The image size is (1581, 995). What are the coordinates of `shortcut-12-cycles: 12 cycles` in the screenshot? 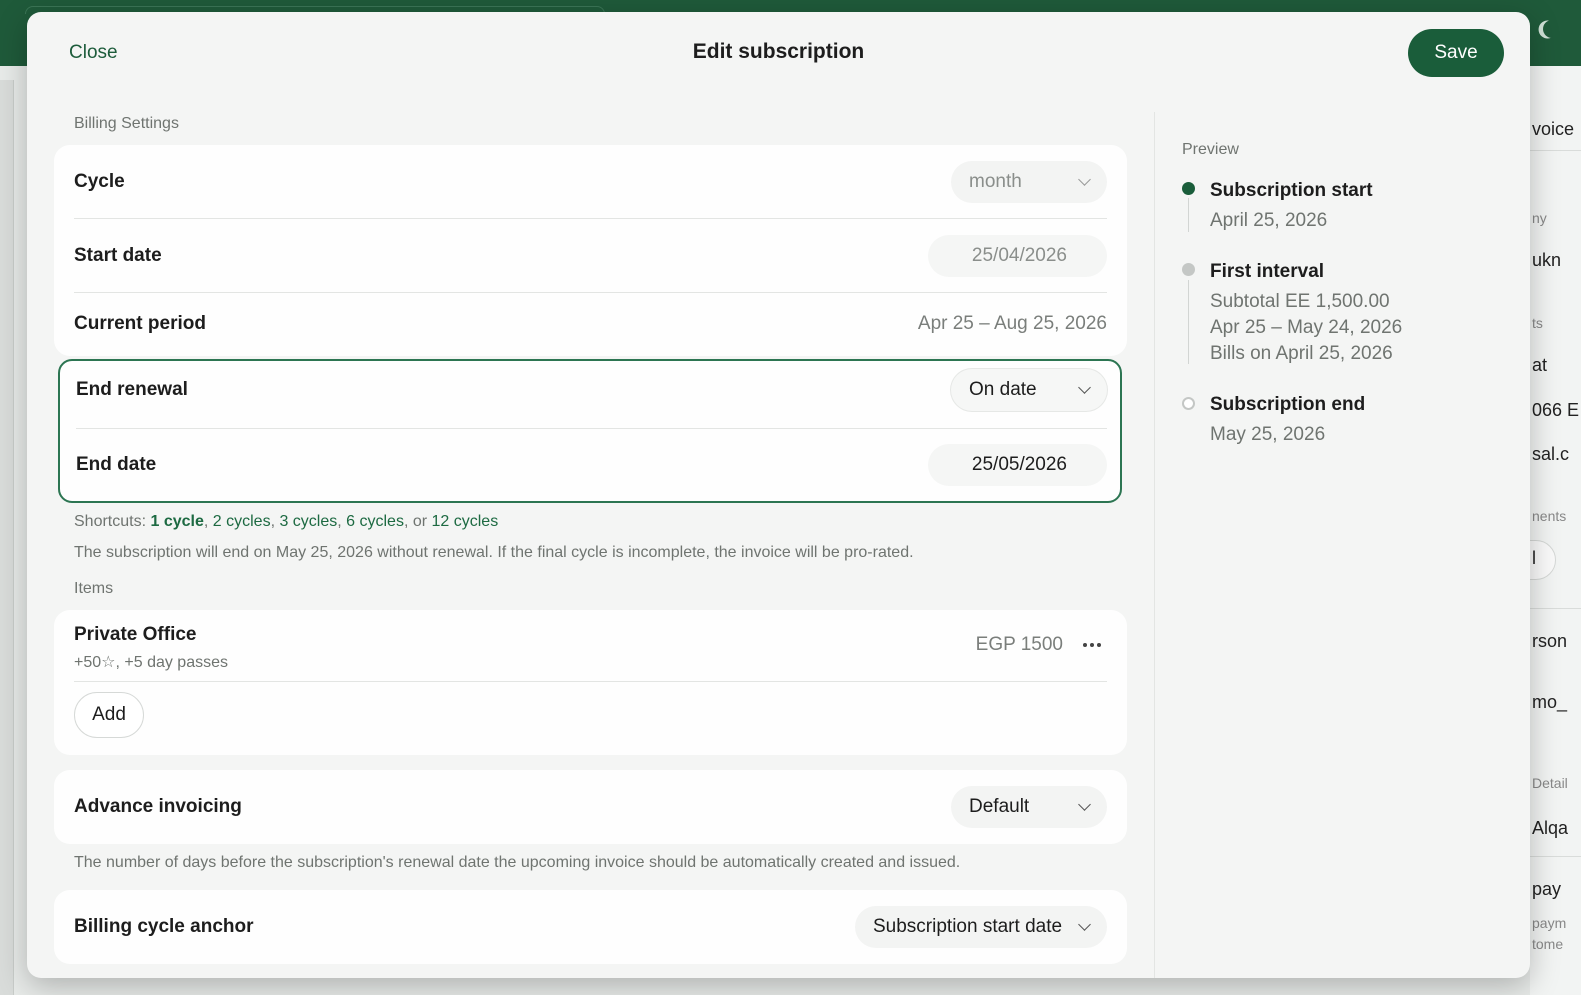 It's located at (465, 521).